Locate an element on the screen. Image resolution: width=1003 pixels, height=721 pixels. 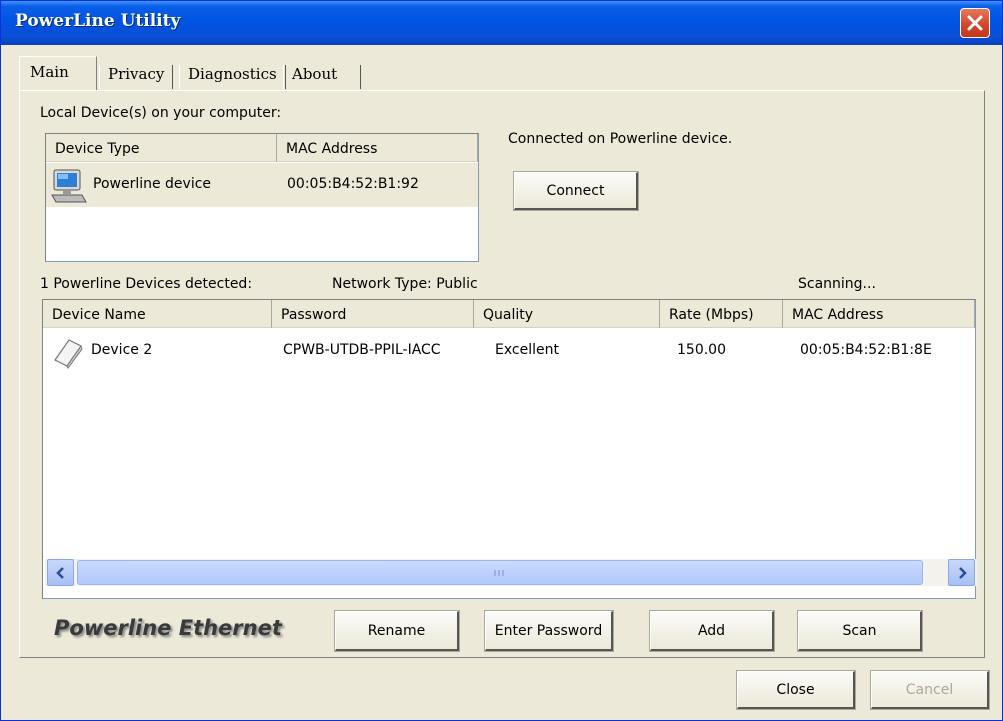
scroll-right-button is located at coordinates (961, 572).